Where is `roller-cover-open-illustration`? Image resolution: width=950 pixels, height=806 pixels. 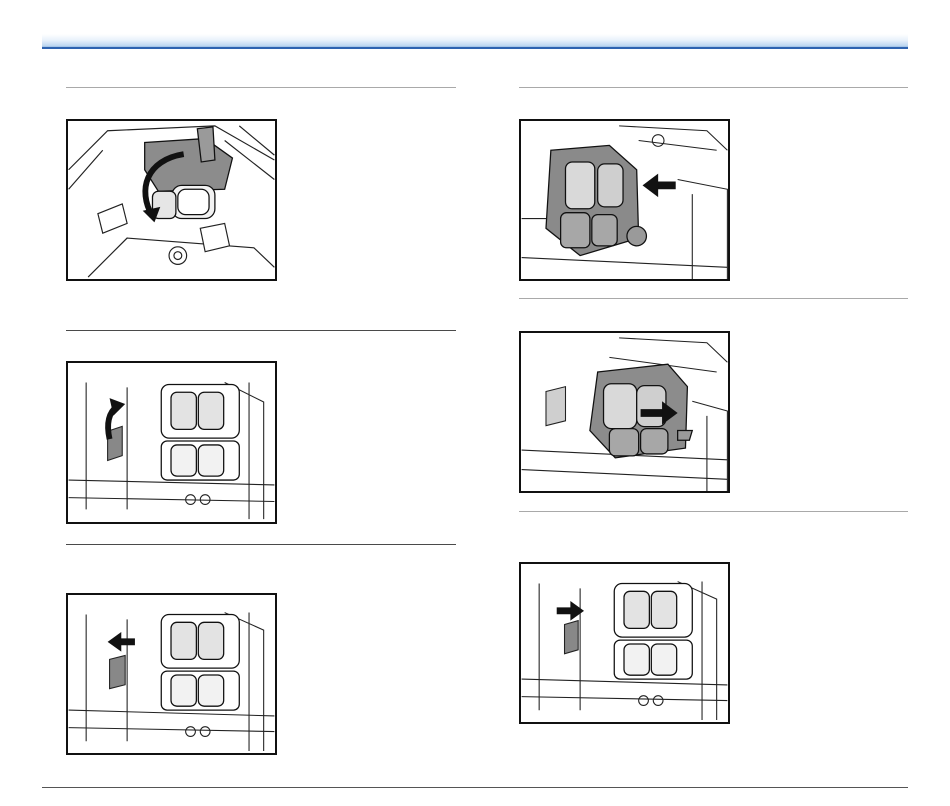 roller-cover-open-illustration is located at coordinates (171, 200).